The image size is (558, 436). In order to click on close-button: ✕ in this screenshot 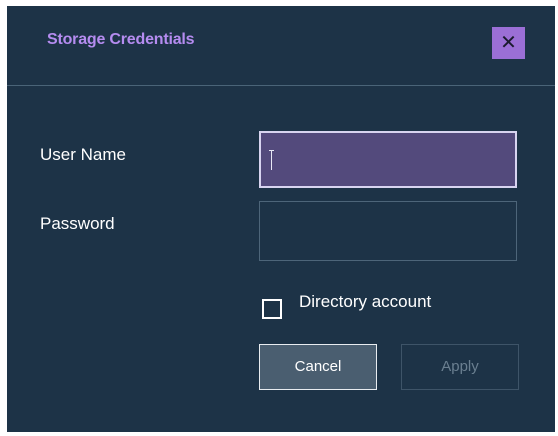, I will do `click(508, 43)`.